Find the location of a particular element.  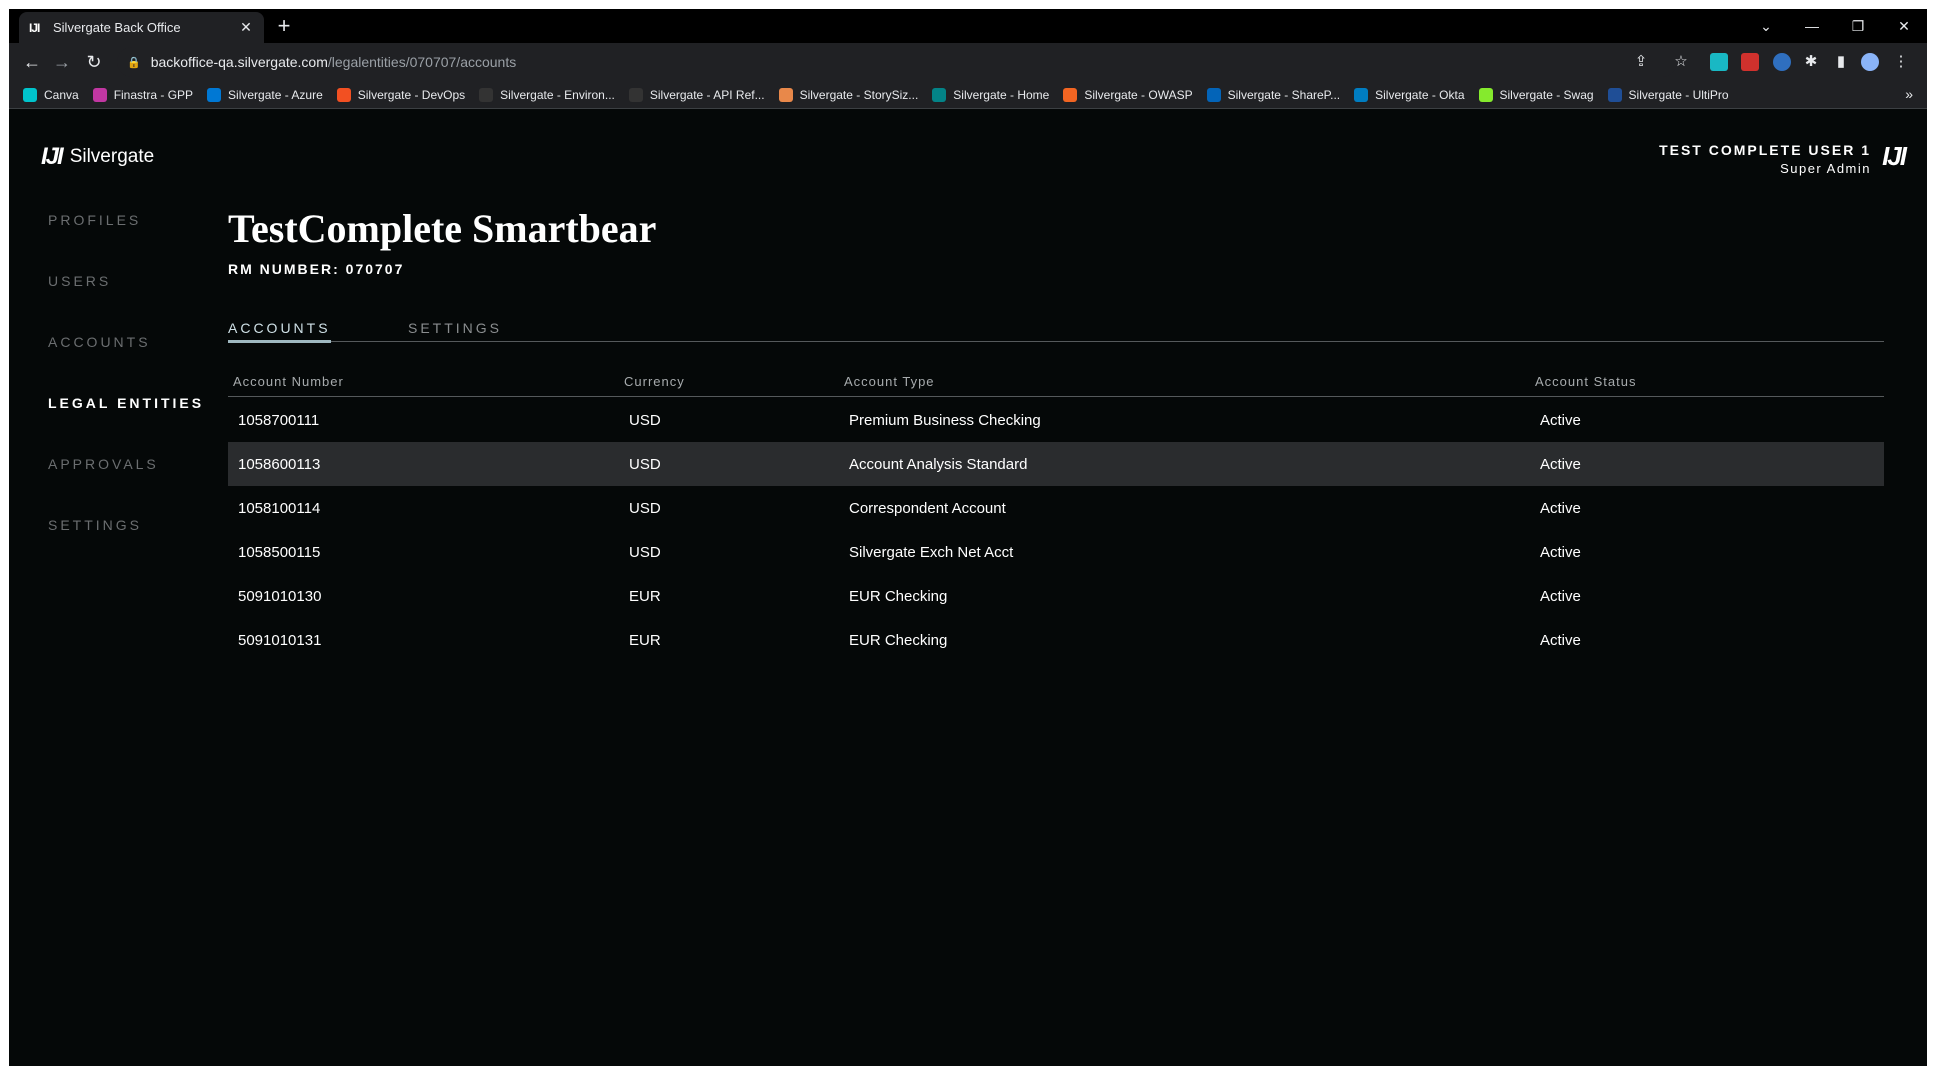

sidebar-item-accounts: ACCOUNTS is located at coordinates (126, 364).